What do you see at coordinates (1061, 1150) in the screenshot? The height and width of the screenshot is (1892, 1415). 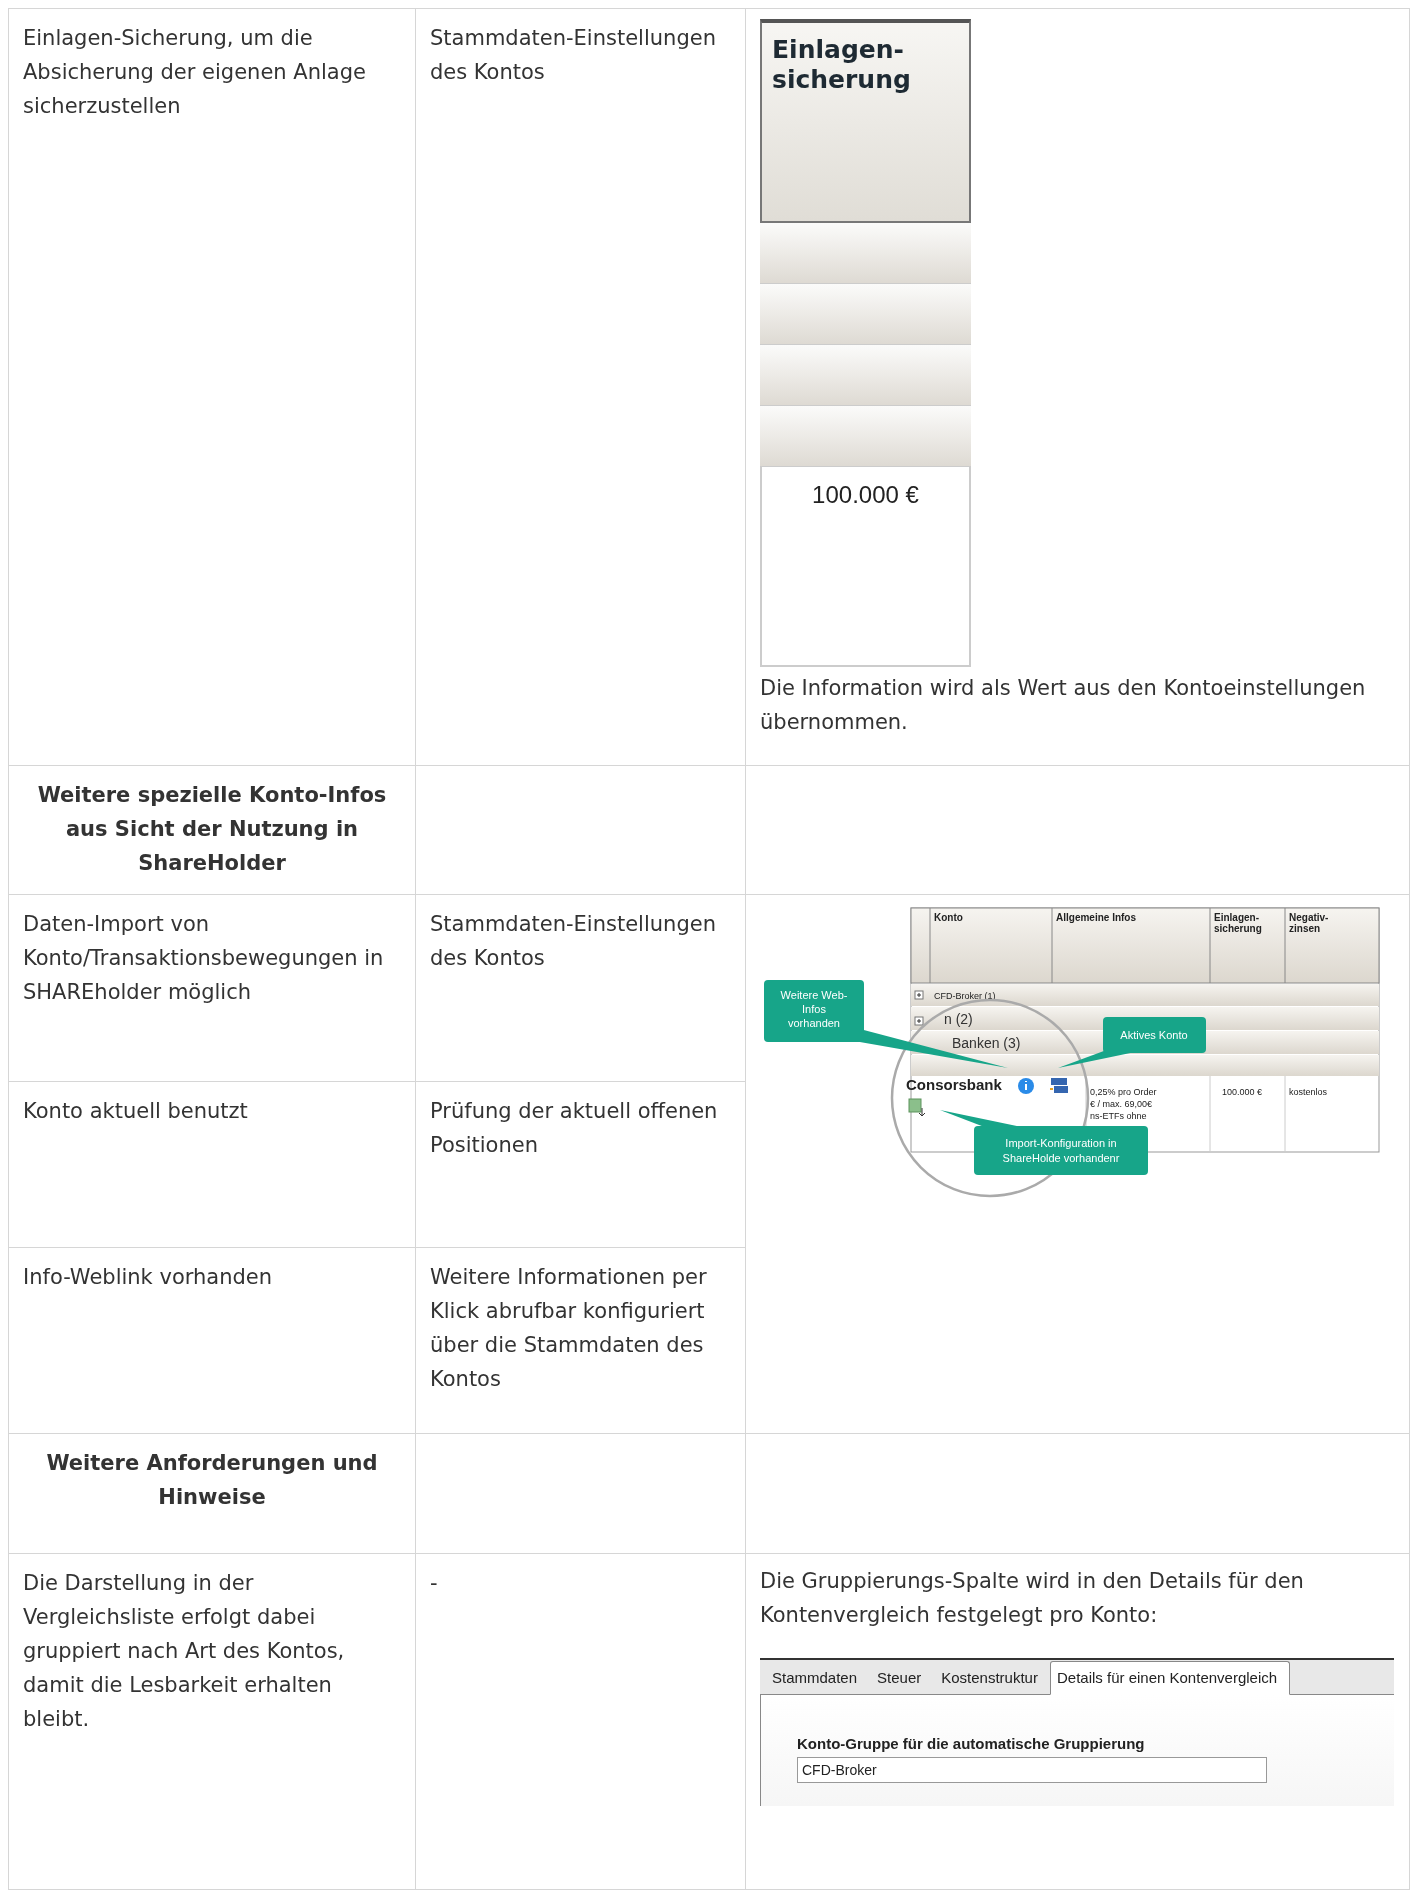 I see `callout-text: Import-Konfiguration in ShareHolde vorhandenr` at bounding box center [1061, 1150].